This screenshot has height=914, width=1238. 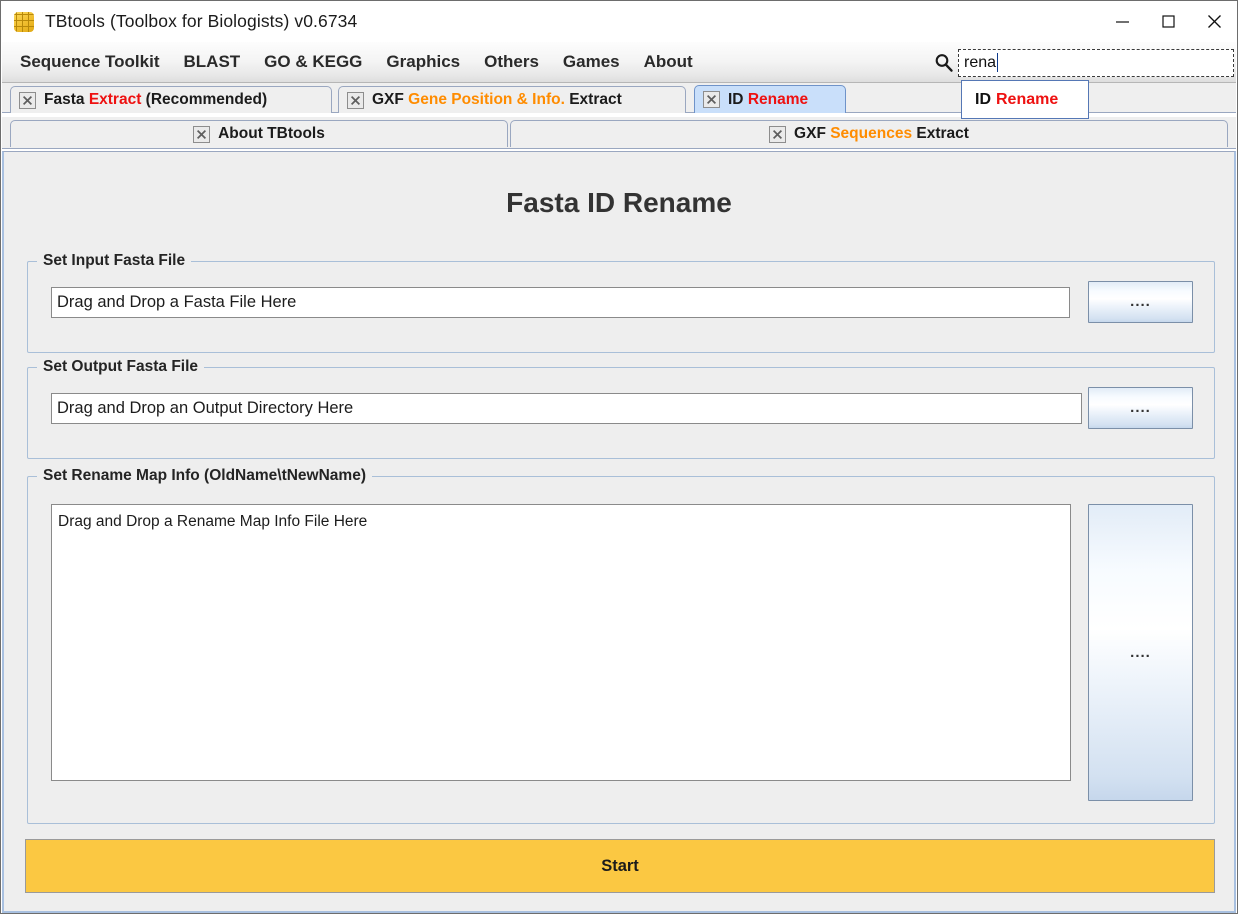 What do you see at coordinates (1214, 21) in the screenshot?
I see `close-icon` at bounding box center [1214, 21].